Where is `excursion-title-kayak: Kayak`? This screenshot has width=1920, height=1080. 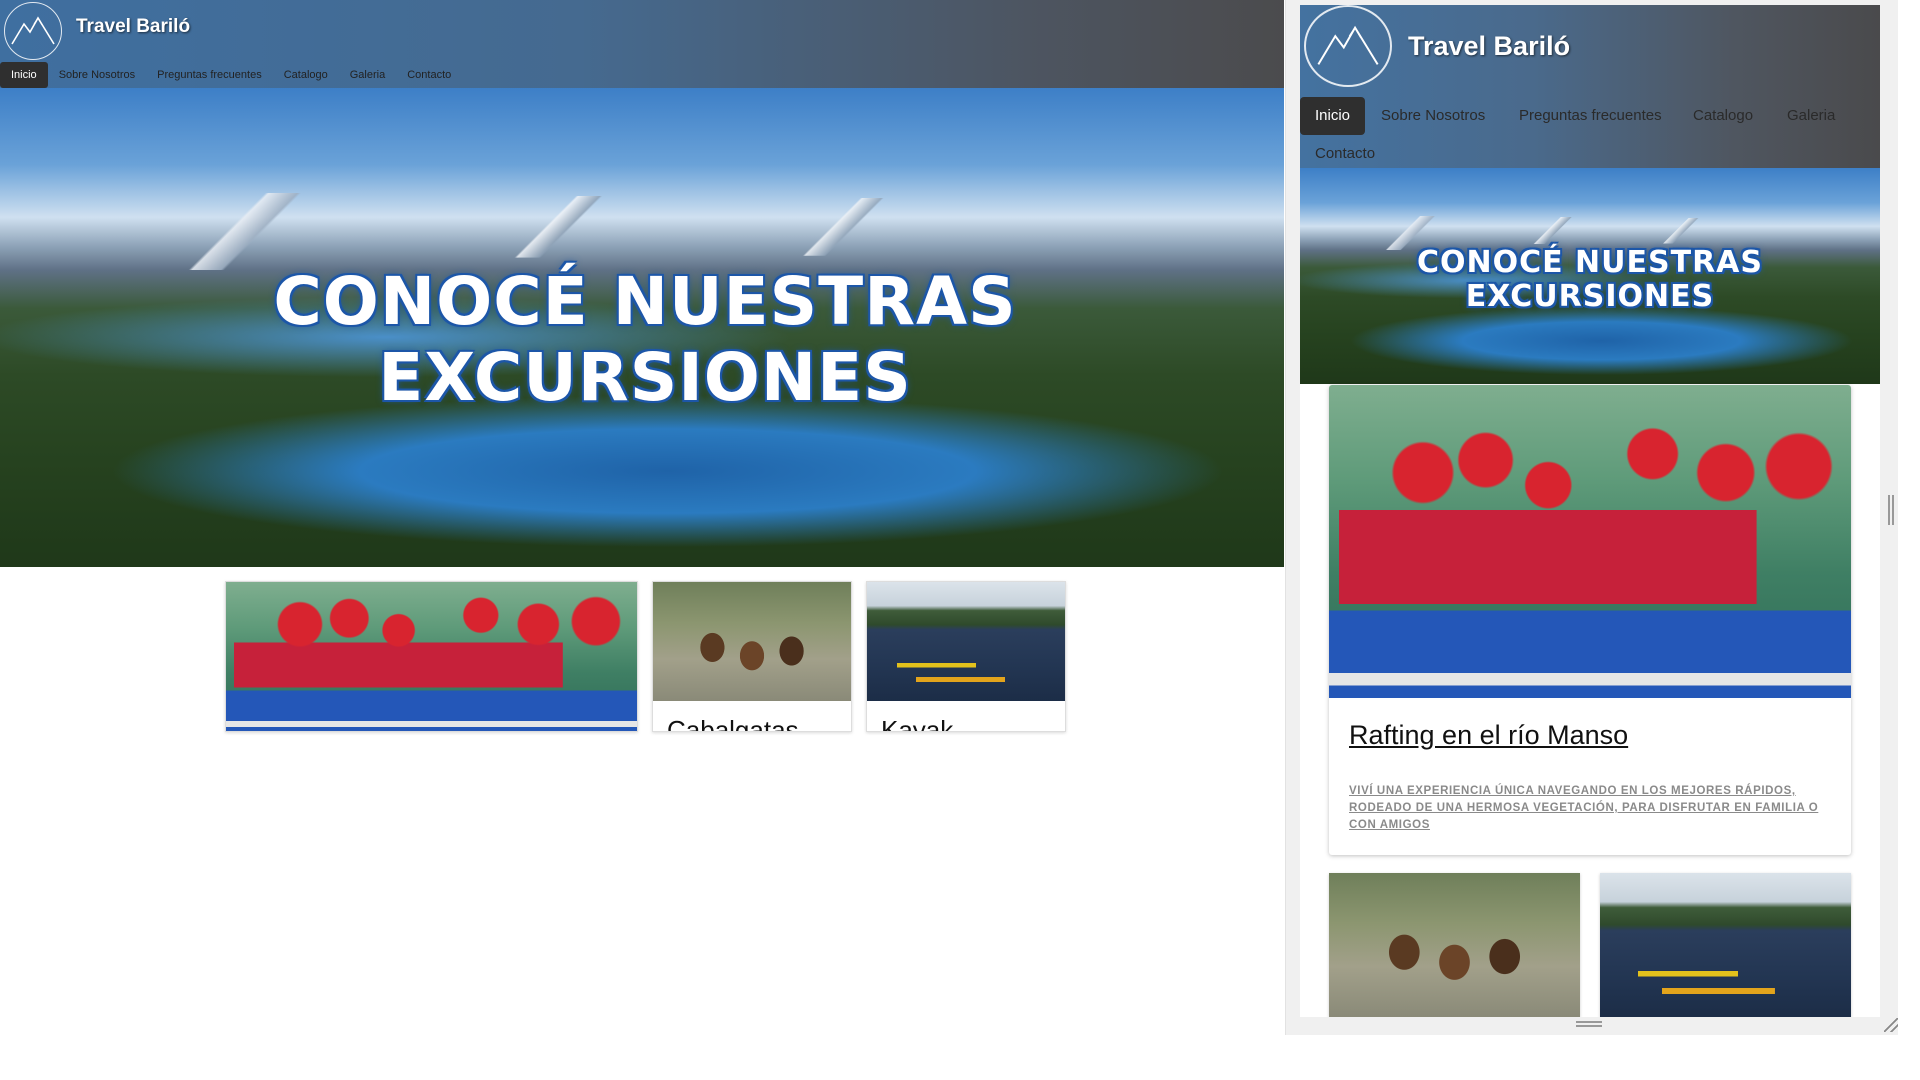 excursion-title-kayak: Kayak is located at coordinates (917, 723).